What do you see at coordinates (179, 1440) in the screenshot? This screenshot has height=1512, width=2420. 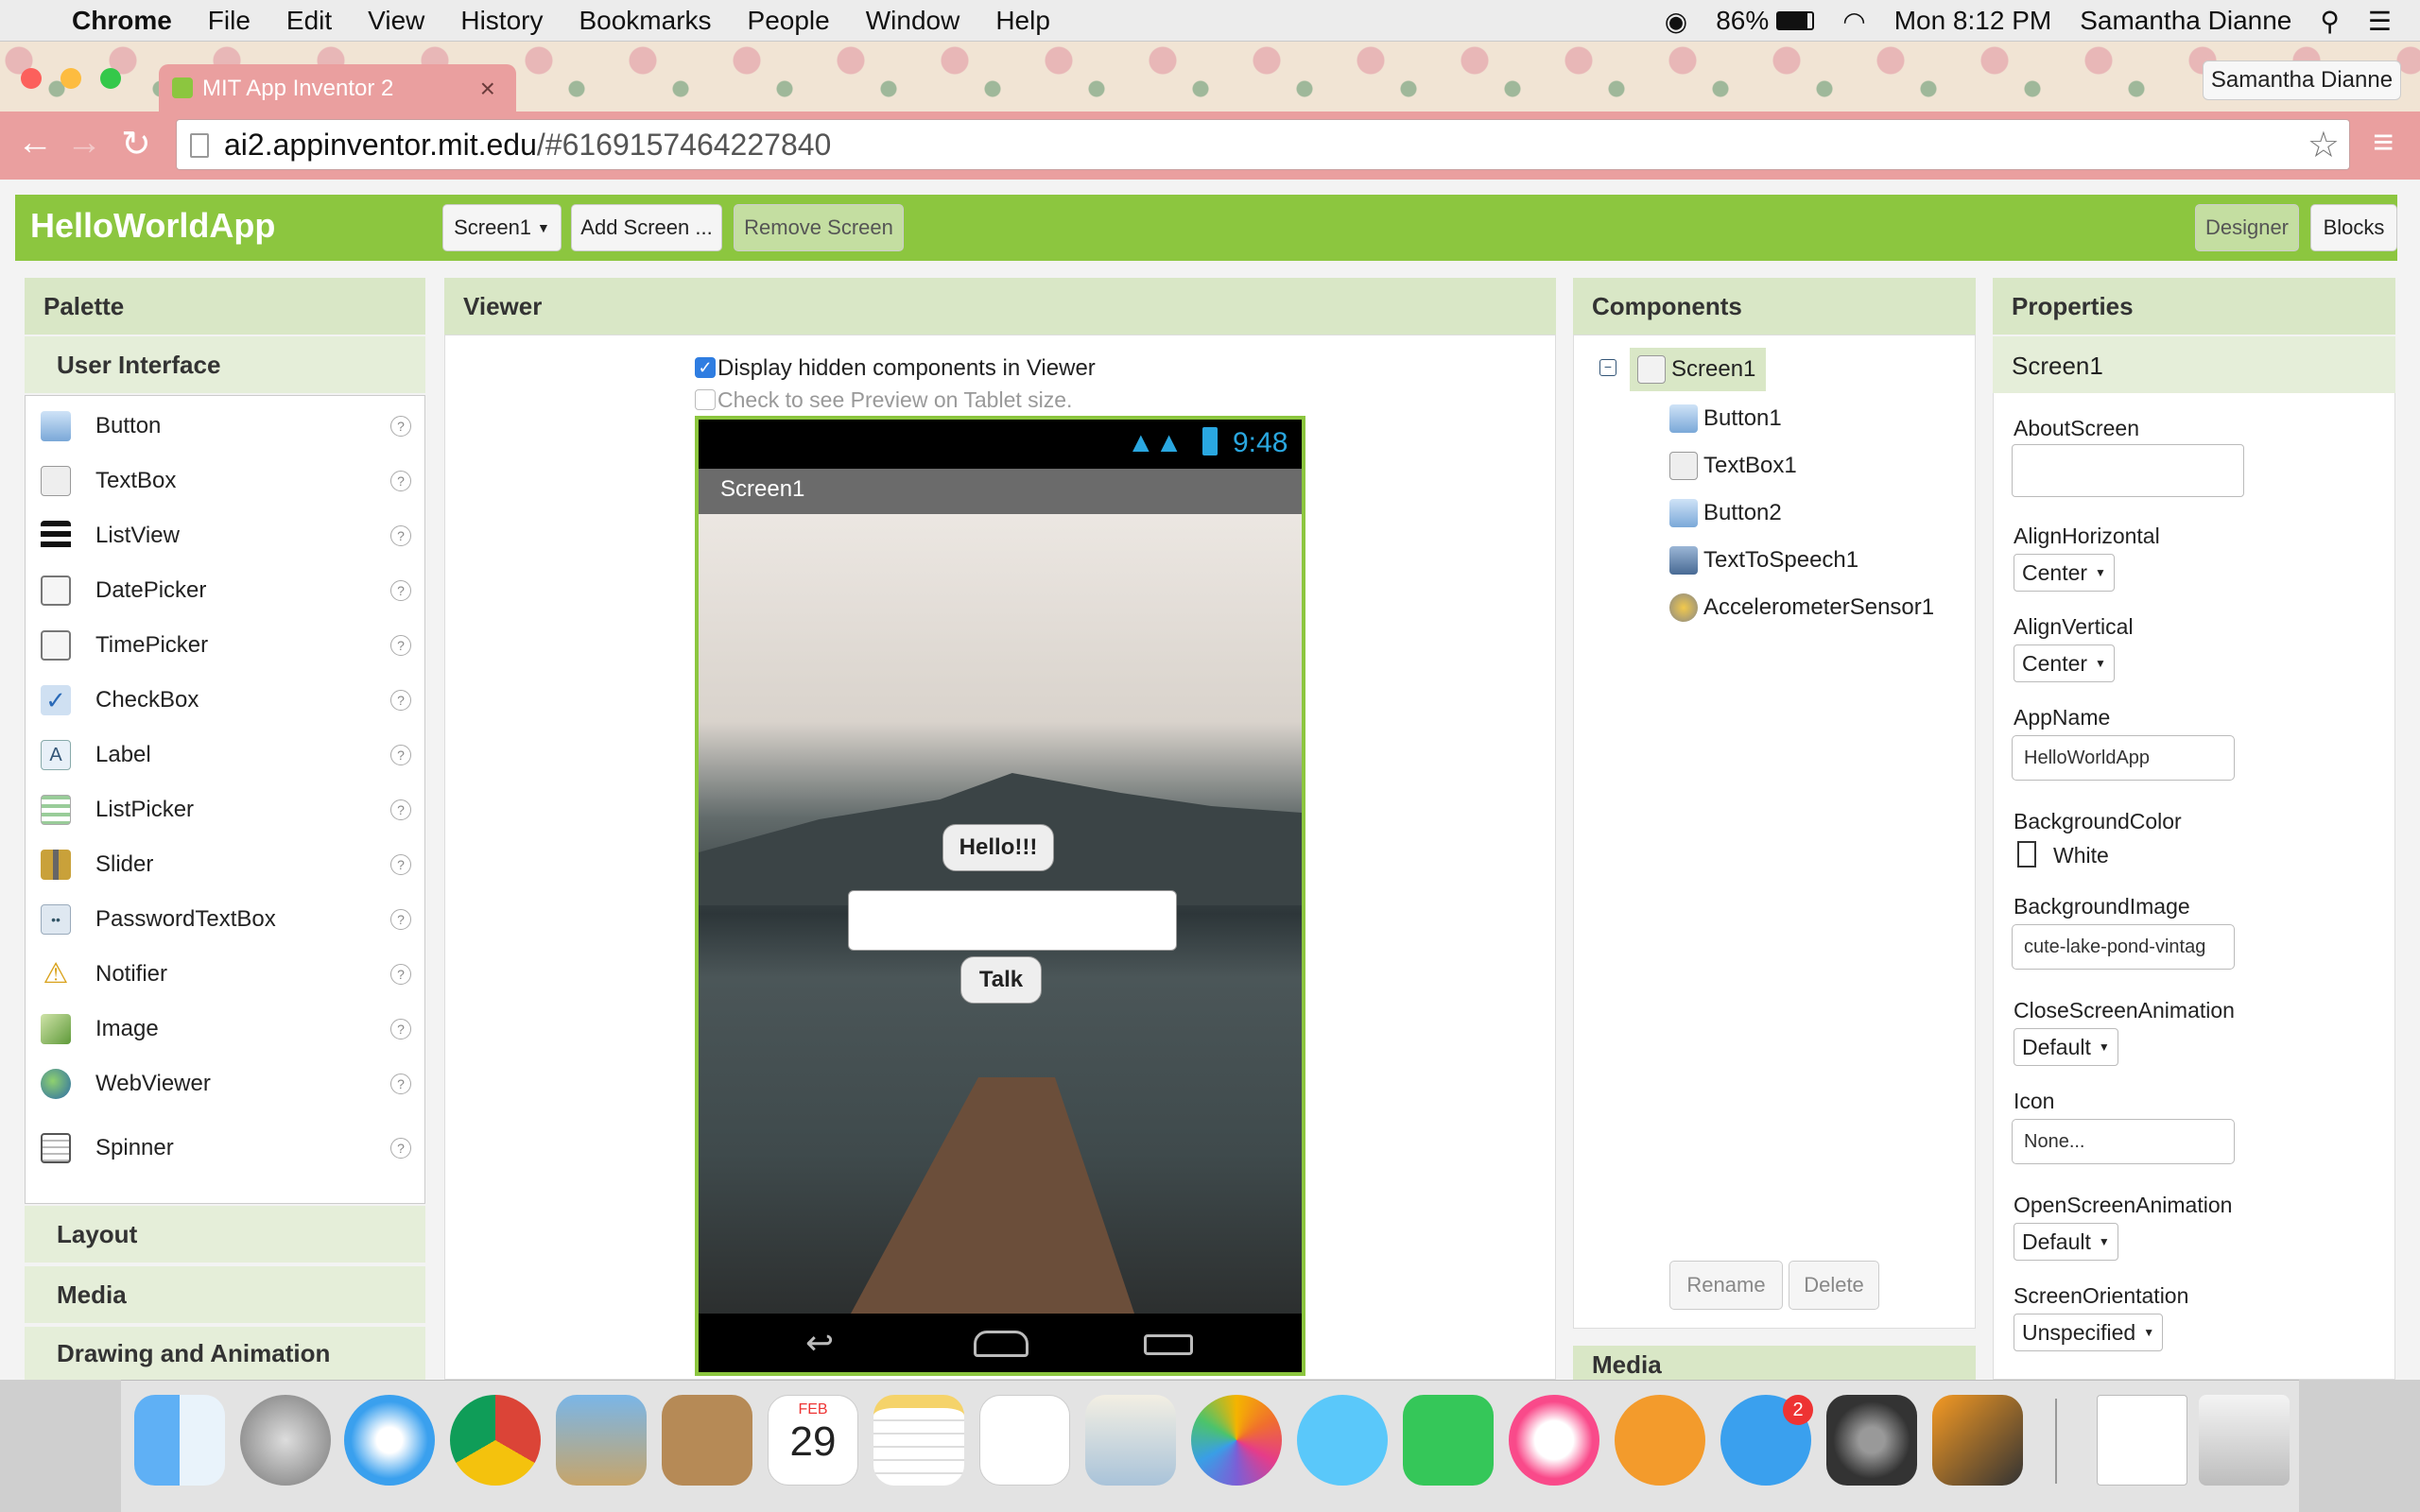 I see `finder-icon` at bounding box center [179, 1440].